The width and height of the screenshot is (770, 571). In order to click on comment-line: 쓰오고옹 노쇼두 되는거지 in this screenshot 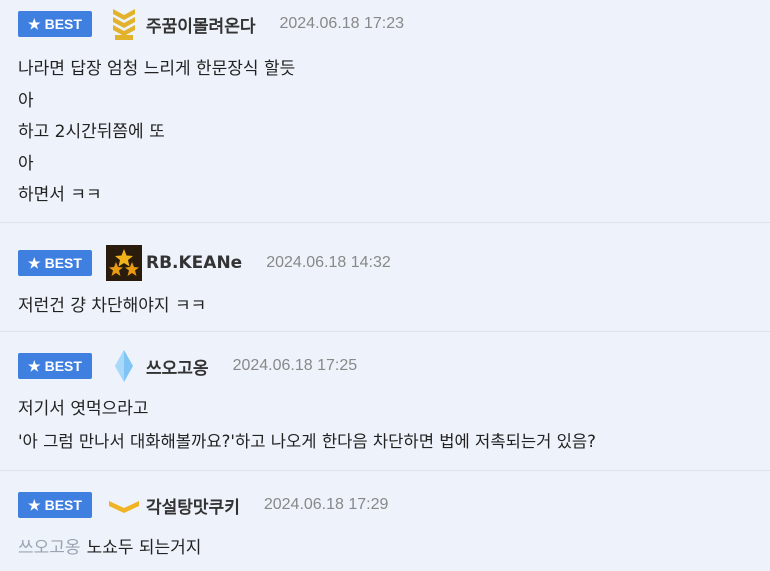, I will do `click(385, 549)`.